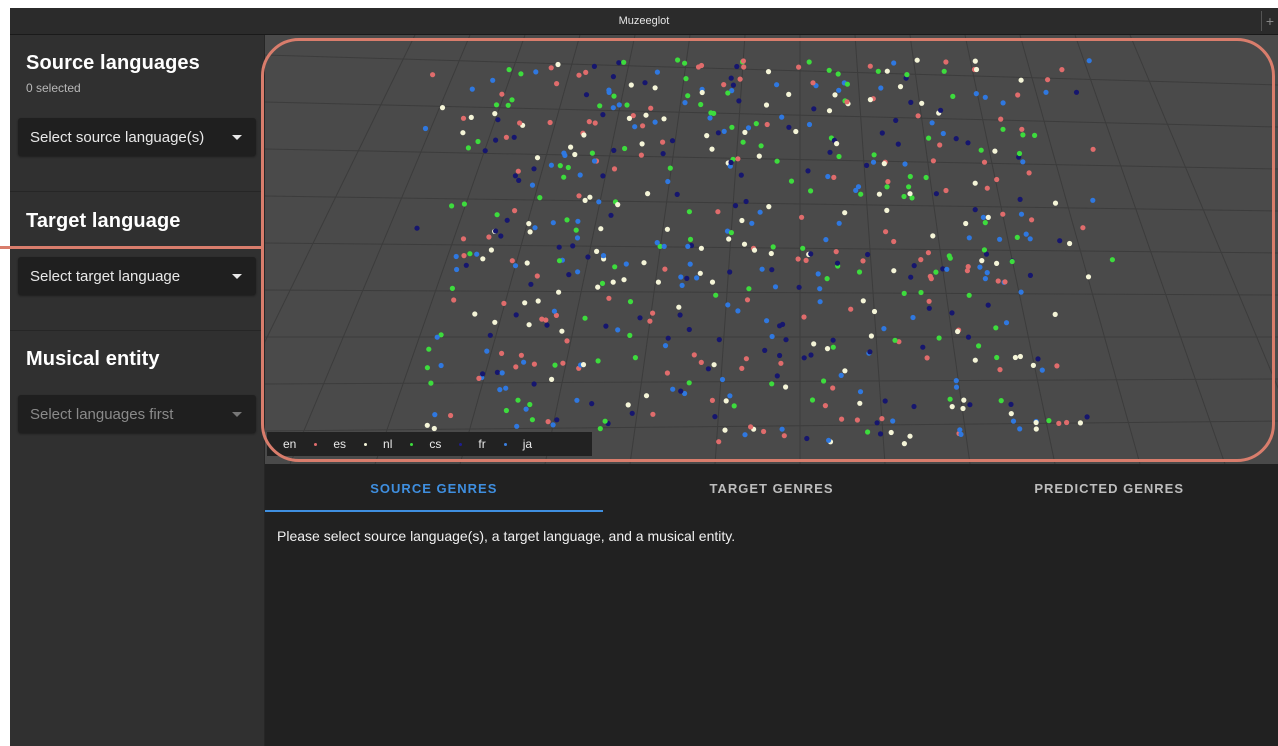 The image size is (1278, 746). I want to click on target-language-heading: Target language, so click(103, 221).